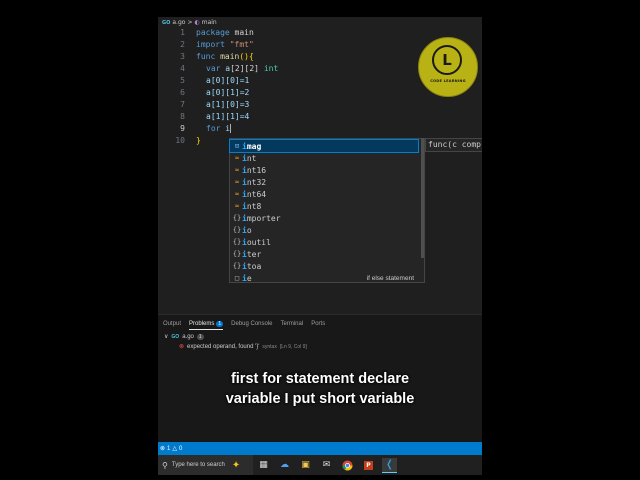 The height and width of the screenshot is (480, 640). What do you see at coordinates (389, 465) in the screenshot?
I see `vscode-icon: ❬` at bounding box center [389, 465].